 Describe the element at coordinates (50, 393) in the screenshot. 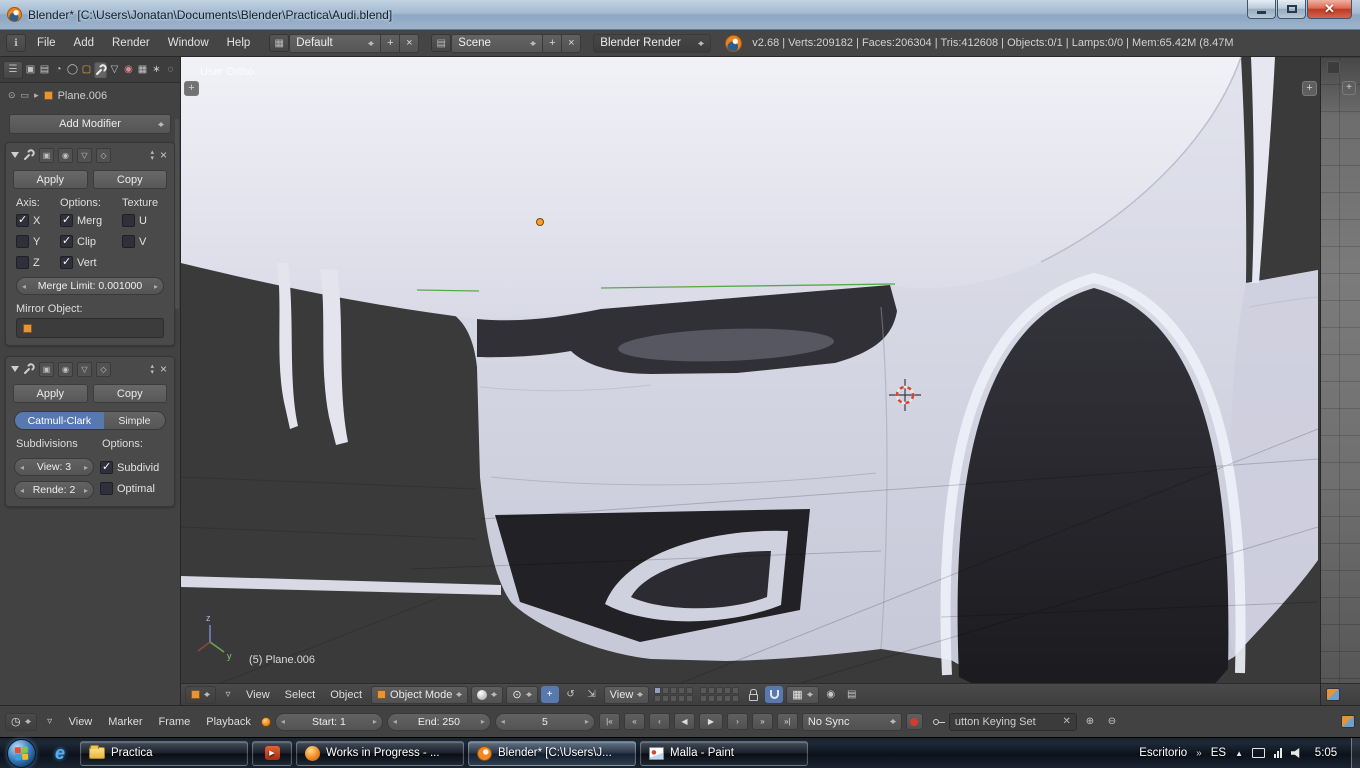

I see `subsurf-apply-button: Apply` at that location.